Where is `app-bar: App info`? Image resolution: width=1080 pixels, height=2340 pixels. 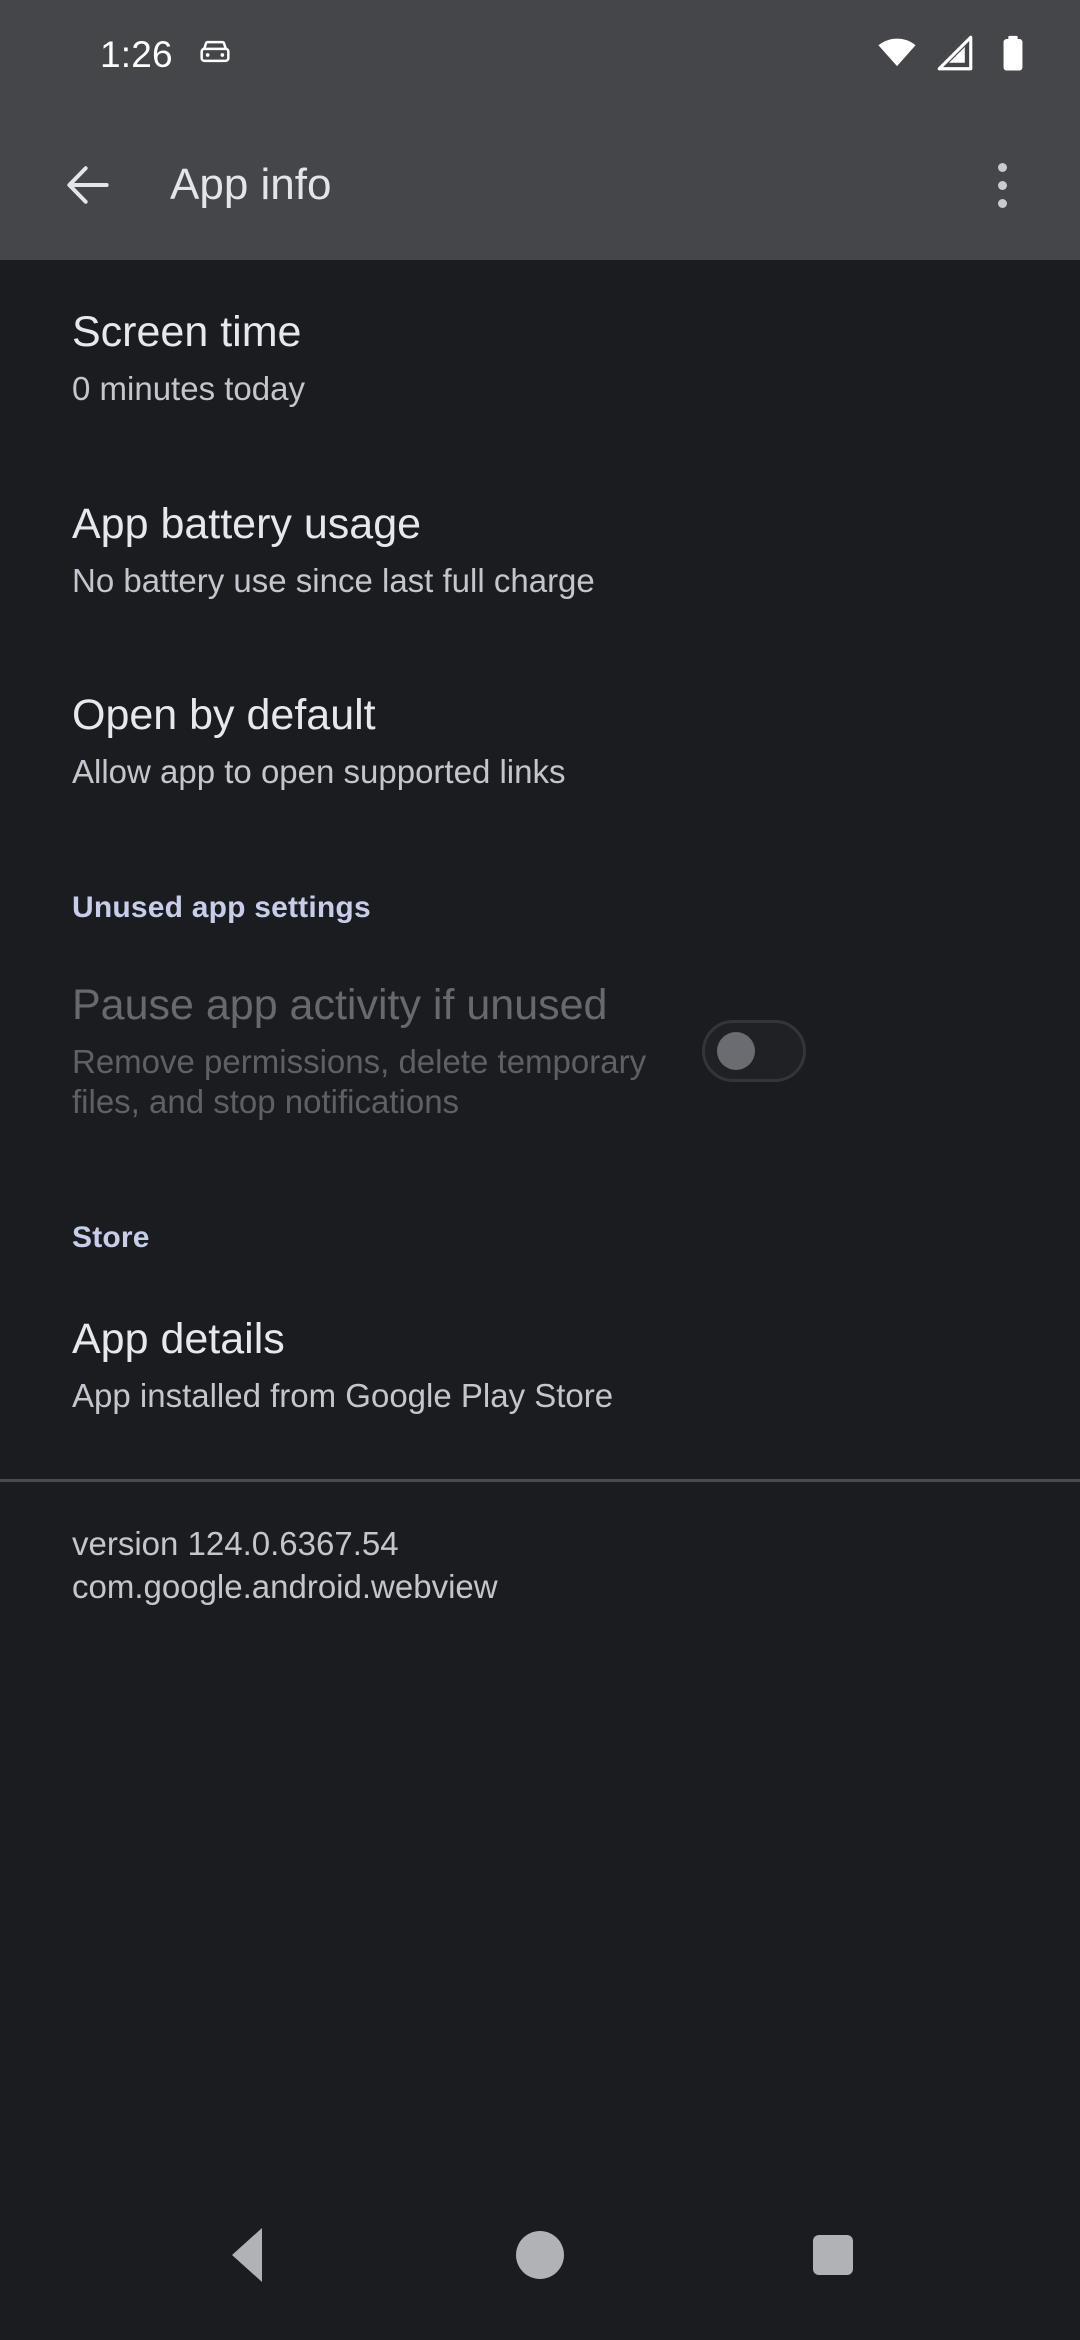 app-bar: App info is located at coordinates (540, 185).